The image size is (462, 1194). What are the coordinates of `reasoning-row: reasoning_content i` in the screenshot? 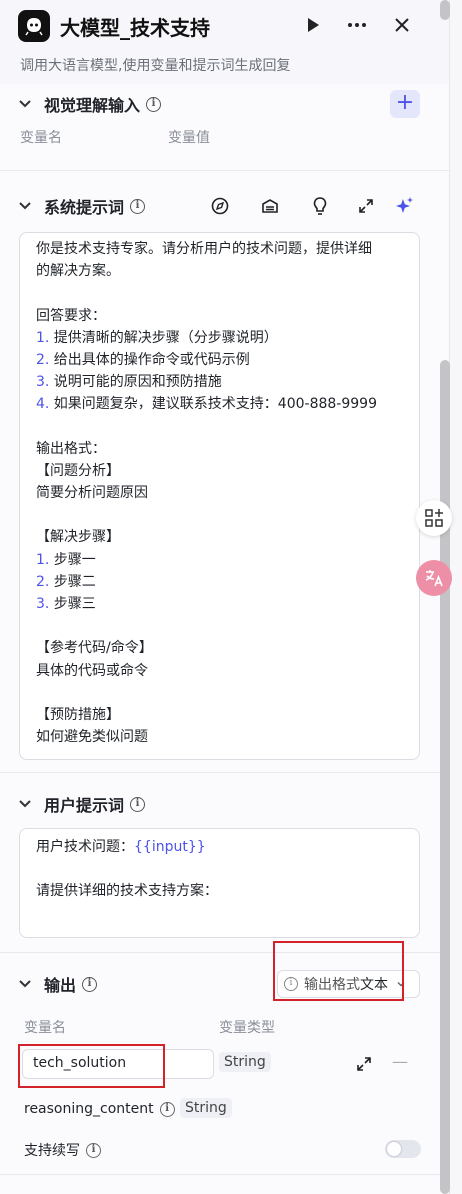 It's located at (99, 1109).